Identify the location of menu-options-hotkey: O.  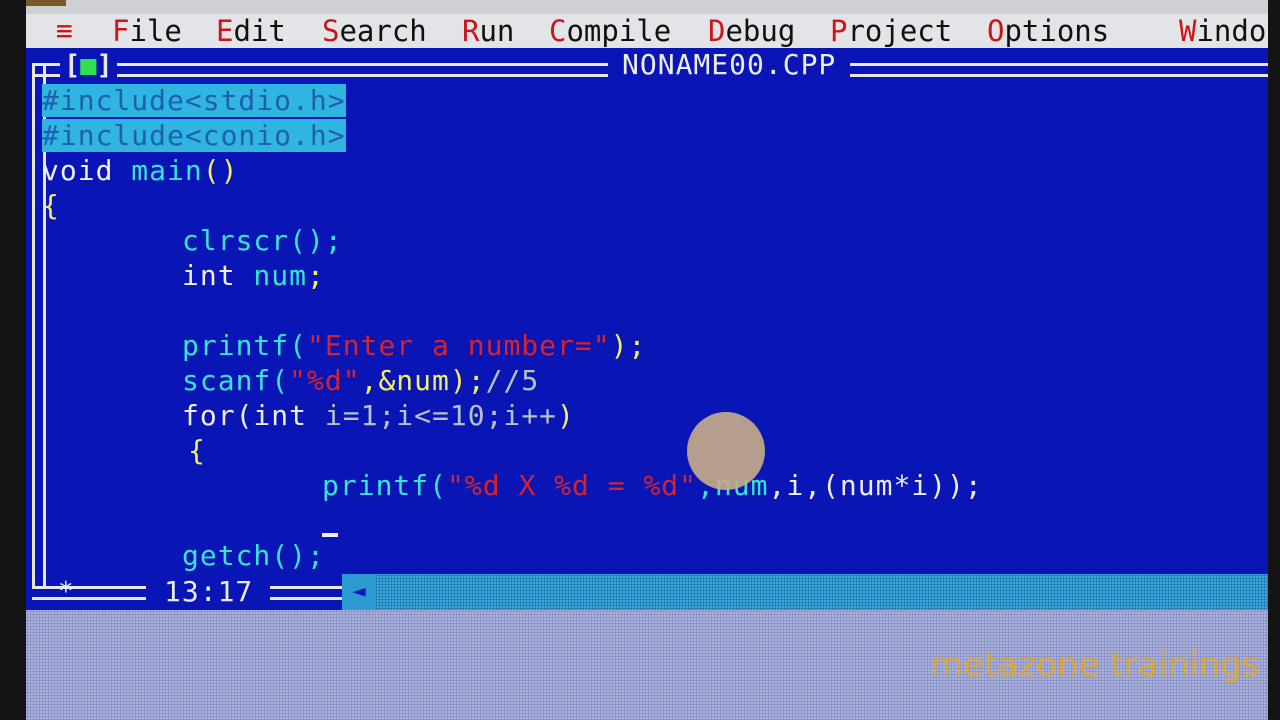
(996, 31).